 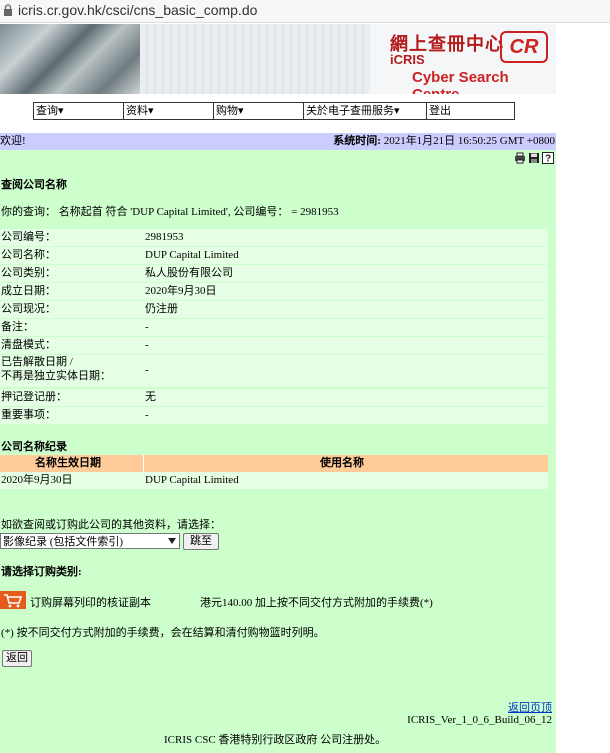 I want to click on detail-row: 成立日期： 2020年9月30日, so click(x=274, y=291).